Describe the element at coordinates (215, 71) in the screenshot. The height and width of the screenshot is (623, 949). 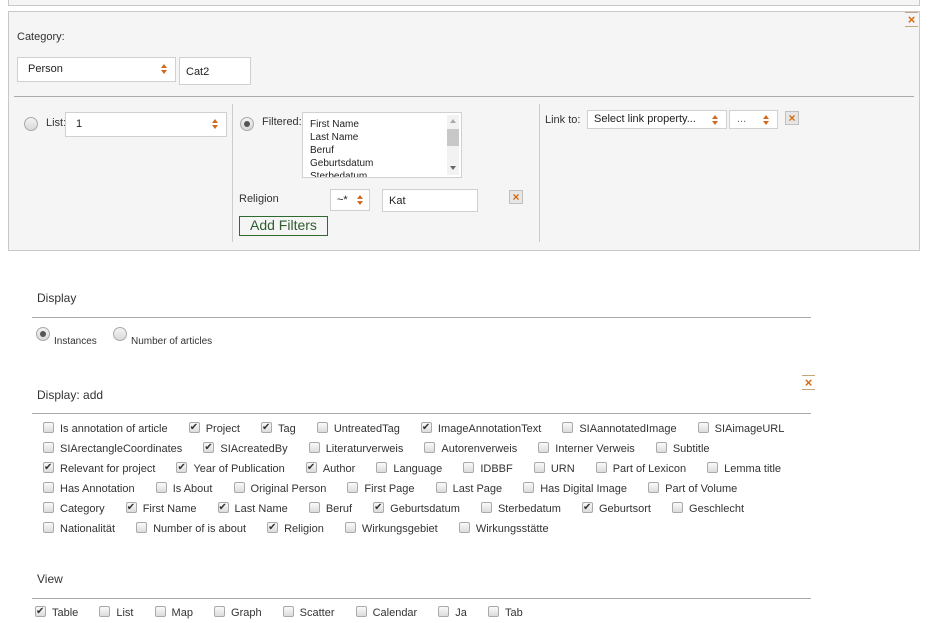
I see `category-name-input: Cat2` at that location.